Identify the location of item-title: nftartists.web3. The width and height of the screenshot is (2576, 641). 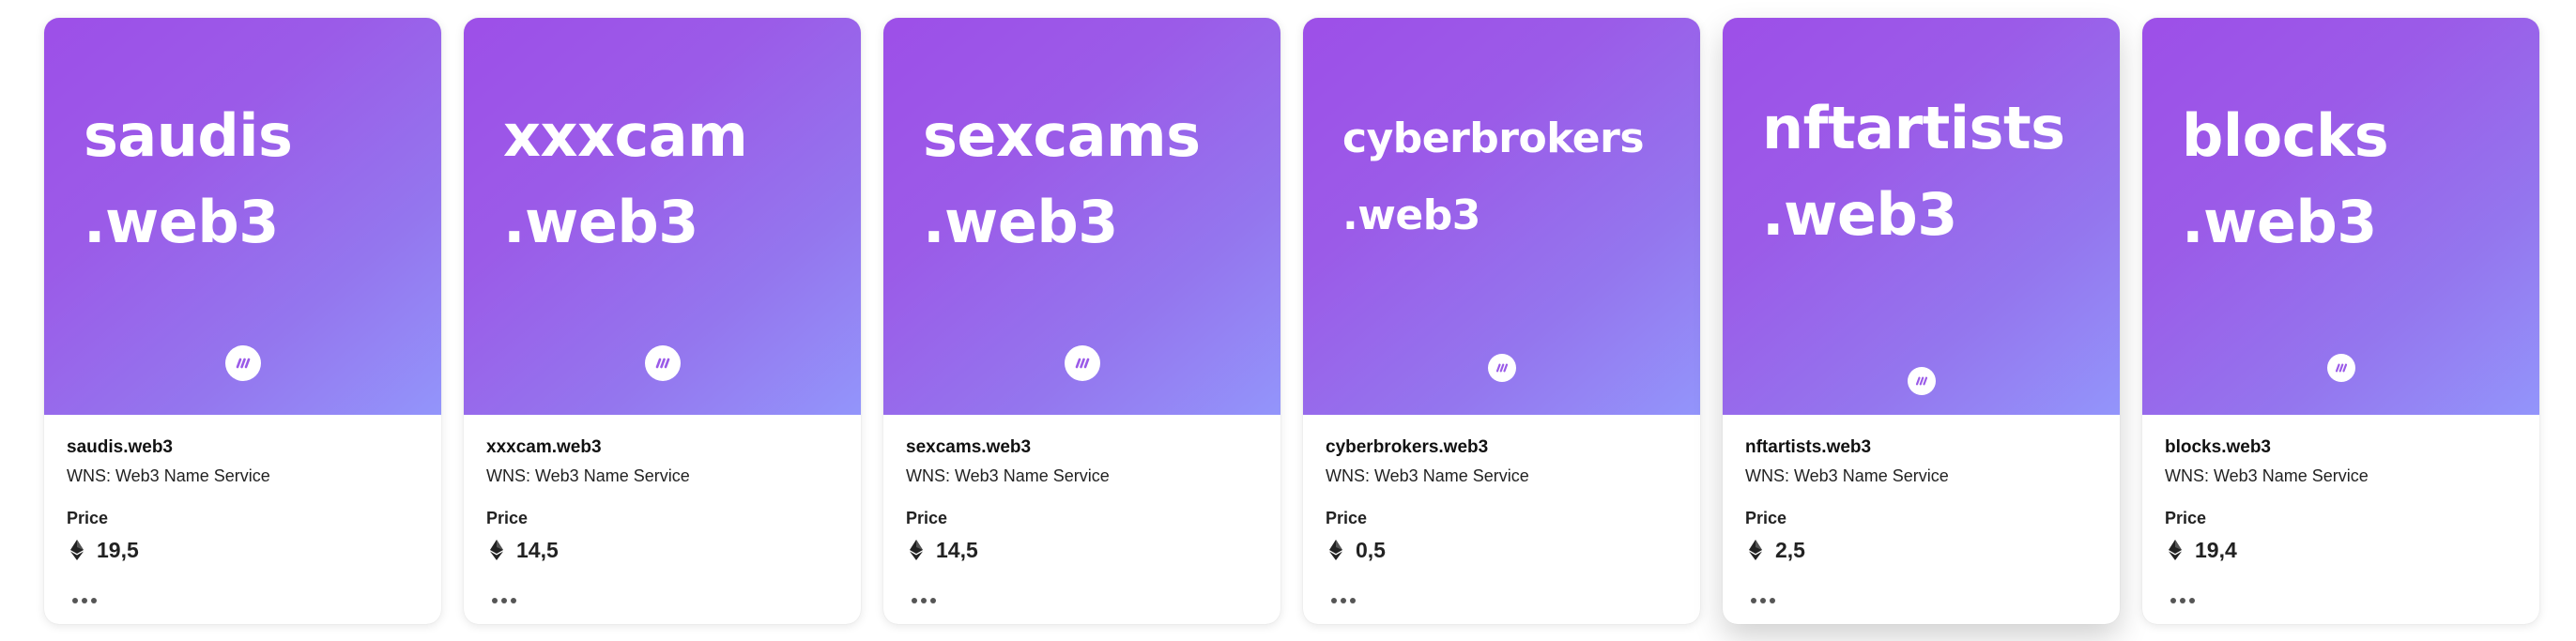
(1921, 448).